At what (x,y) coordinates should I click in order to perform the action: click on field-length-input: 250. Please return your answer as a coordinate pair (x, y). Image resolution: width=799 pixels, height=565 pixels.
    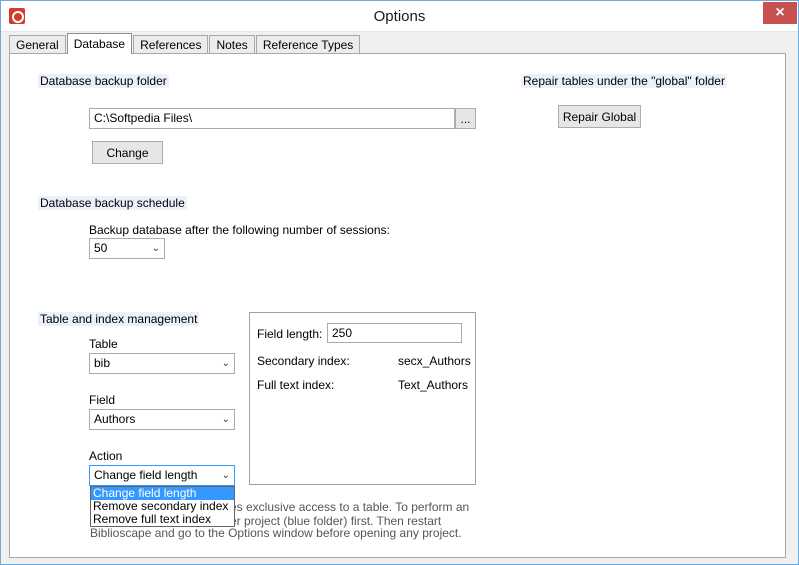
    Looking at the image, I should click on (394, 333).